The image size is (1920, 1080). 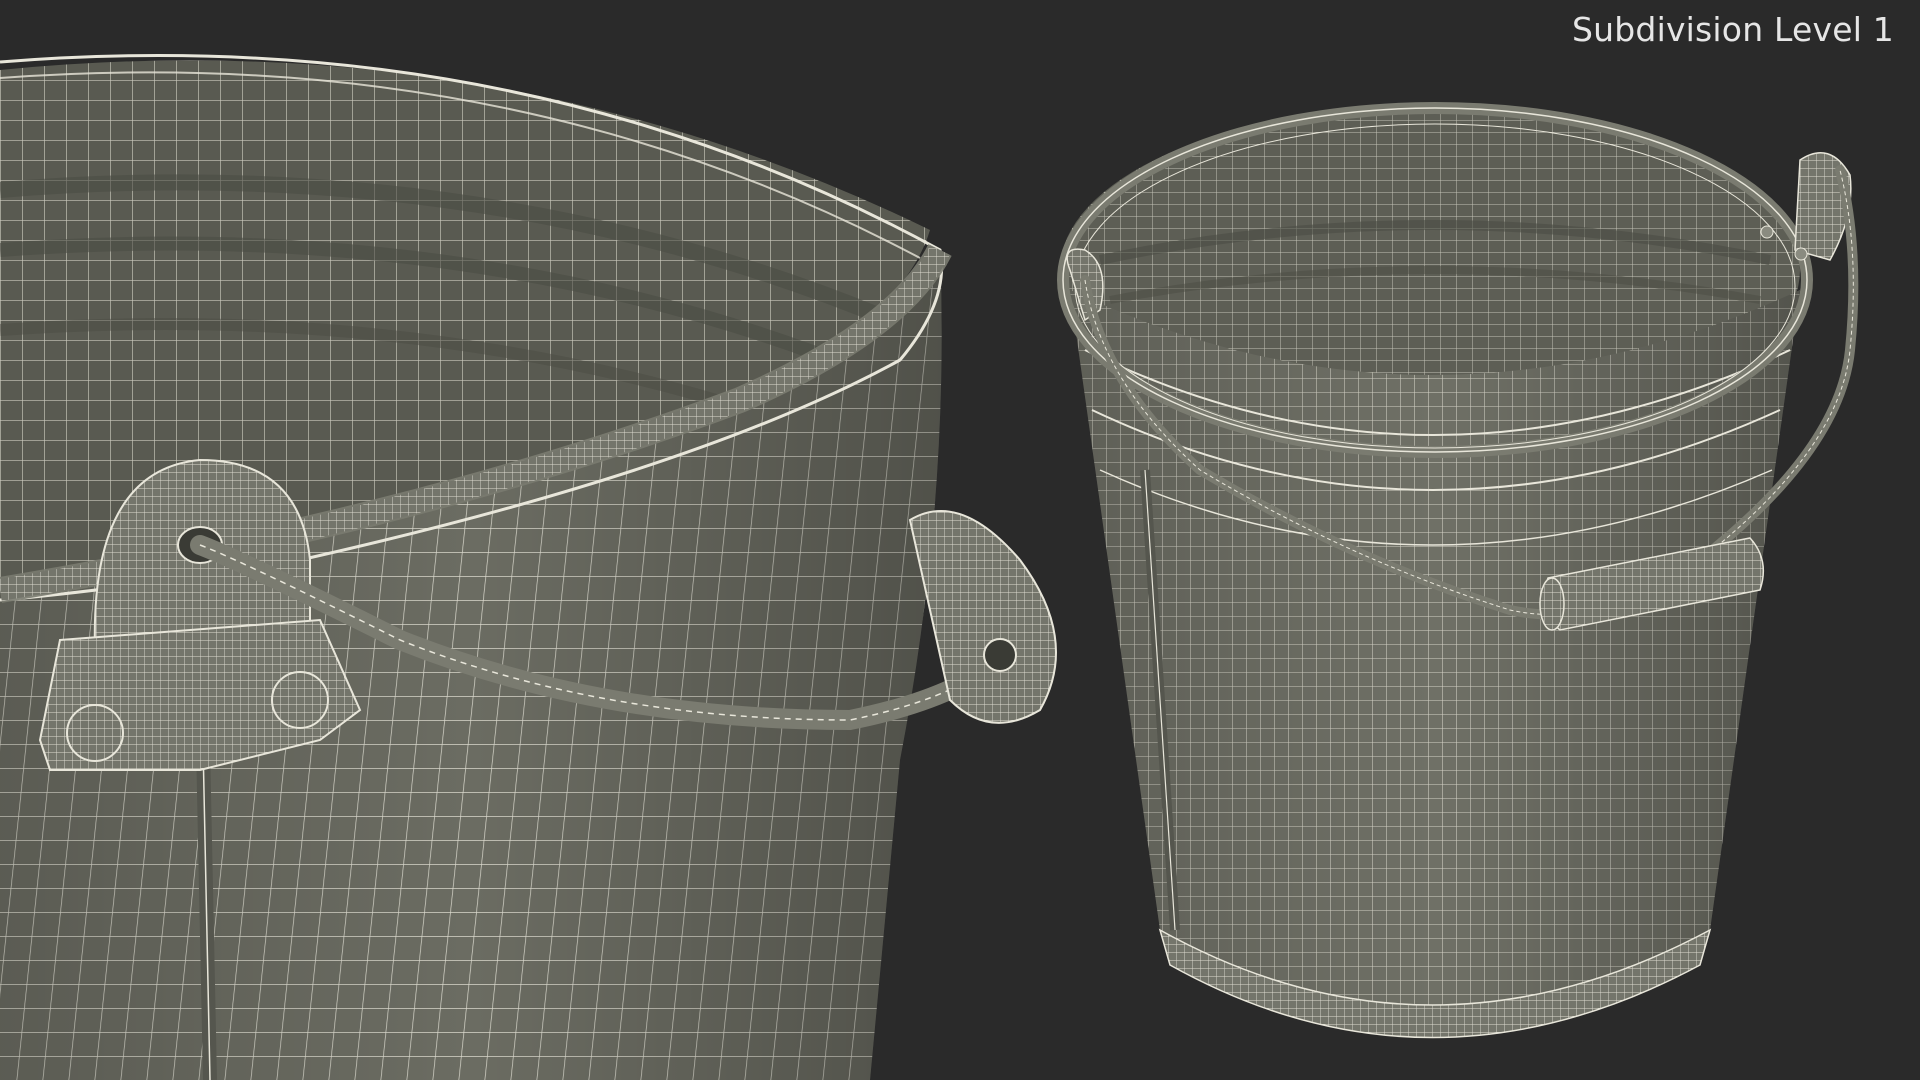 I want to click on subdivision-level-label: Subdivision Level 1, so click(x=1733, y=29).